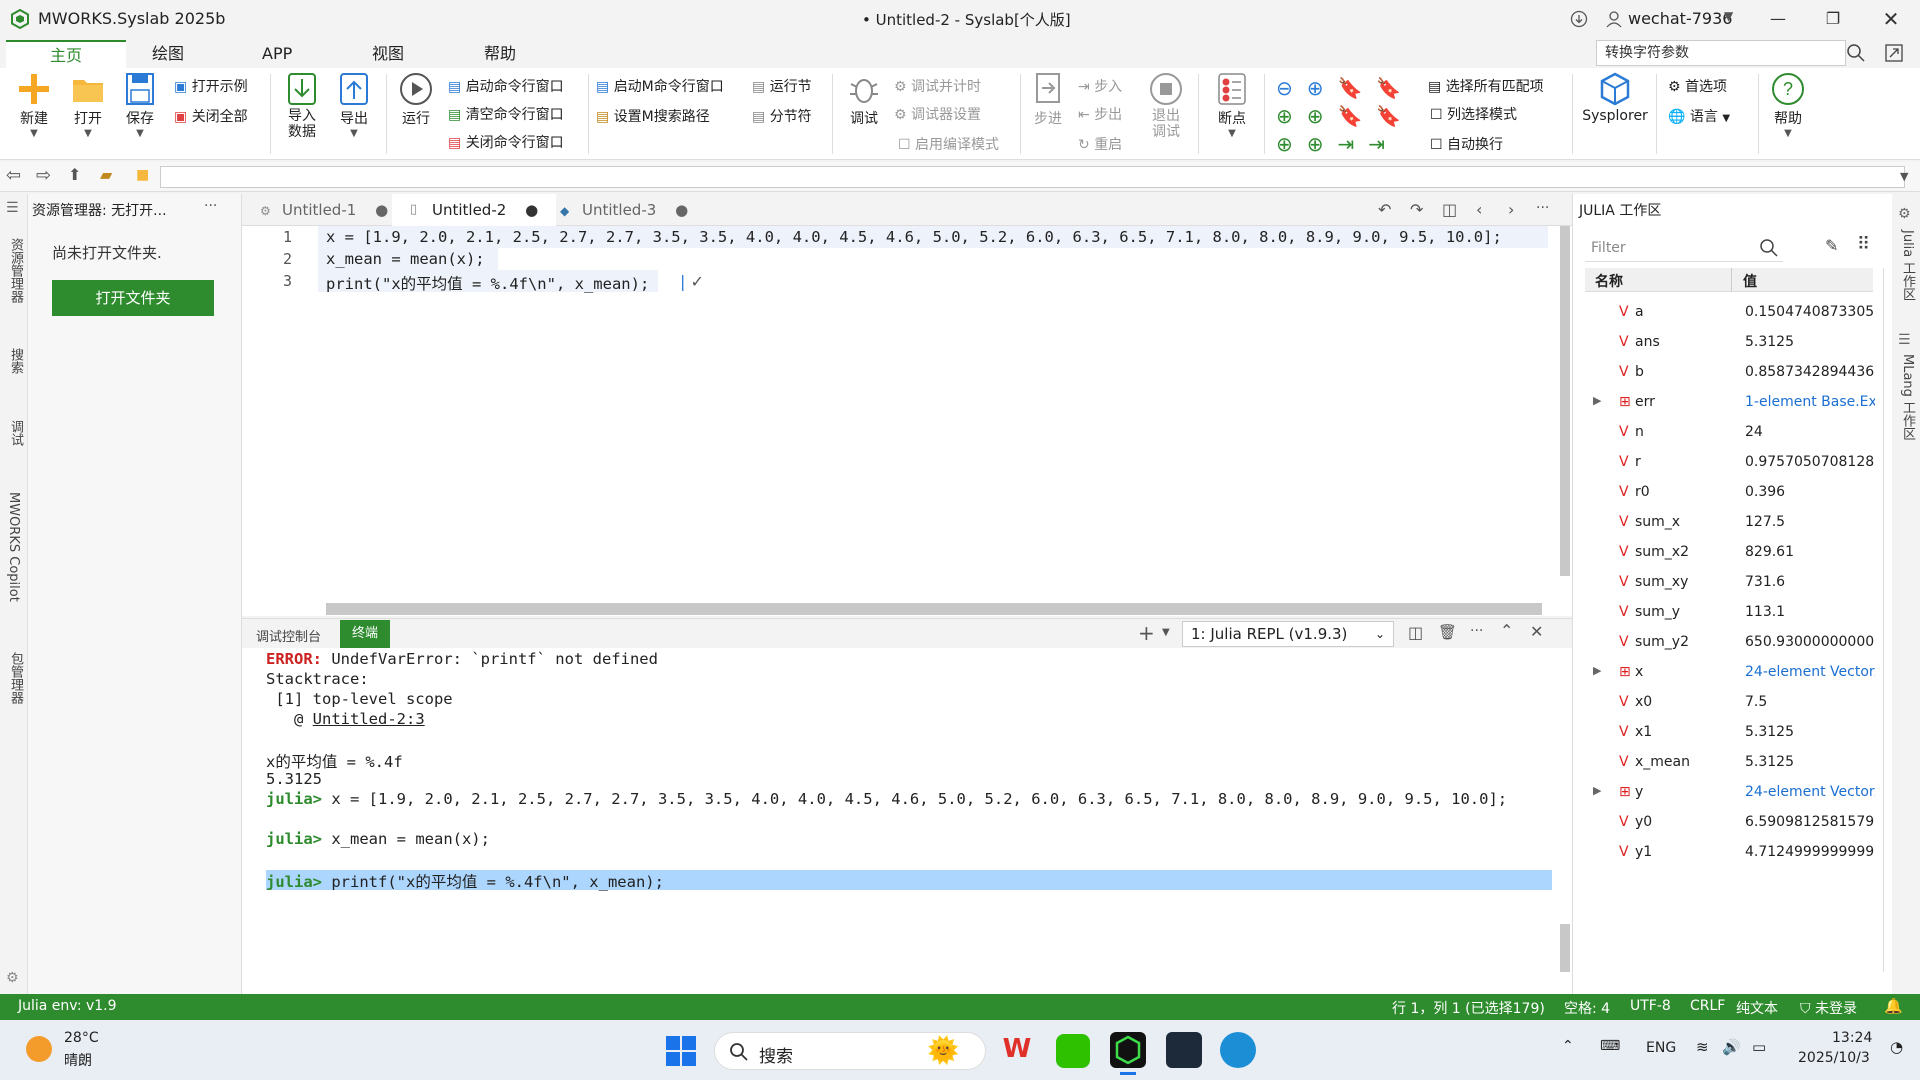 This screenshot has height=1080, width=1920. Describe the element at coordinates (1721, 53) in the screenshot. I see `search-input: 转换字符参数` at that location.